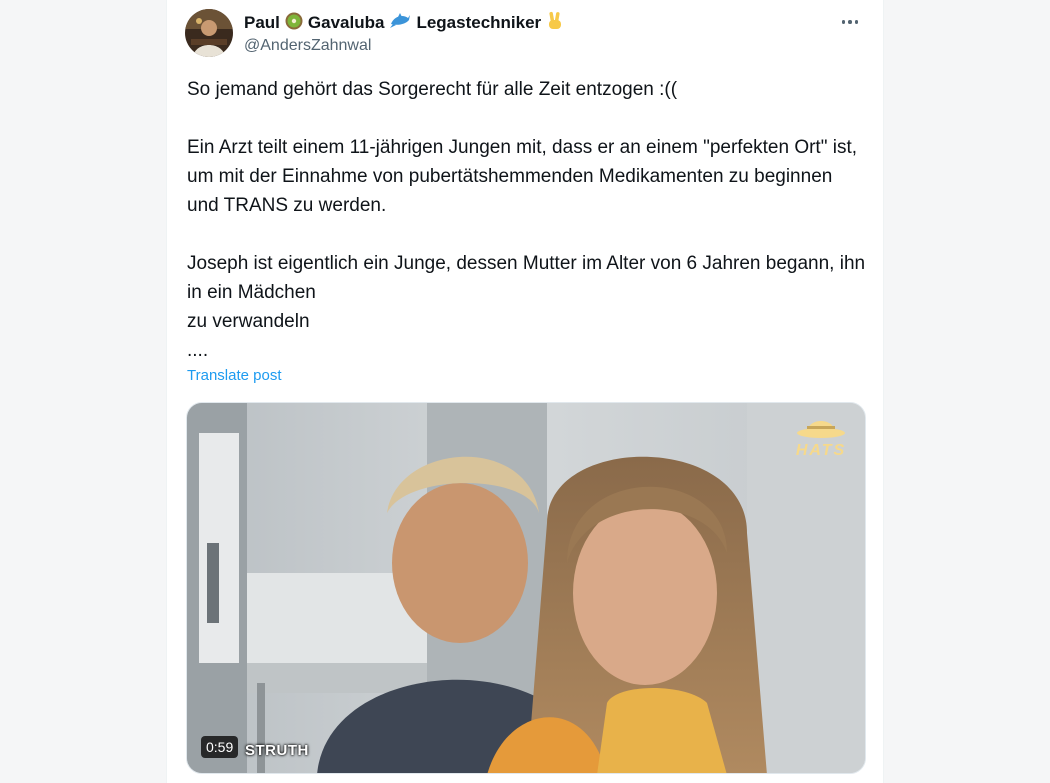 The width and height of the screenshot is (1050, 783). Describe the element at coordinates (209, 33) in the screenshot. I see `avatar` at that location.